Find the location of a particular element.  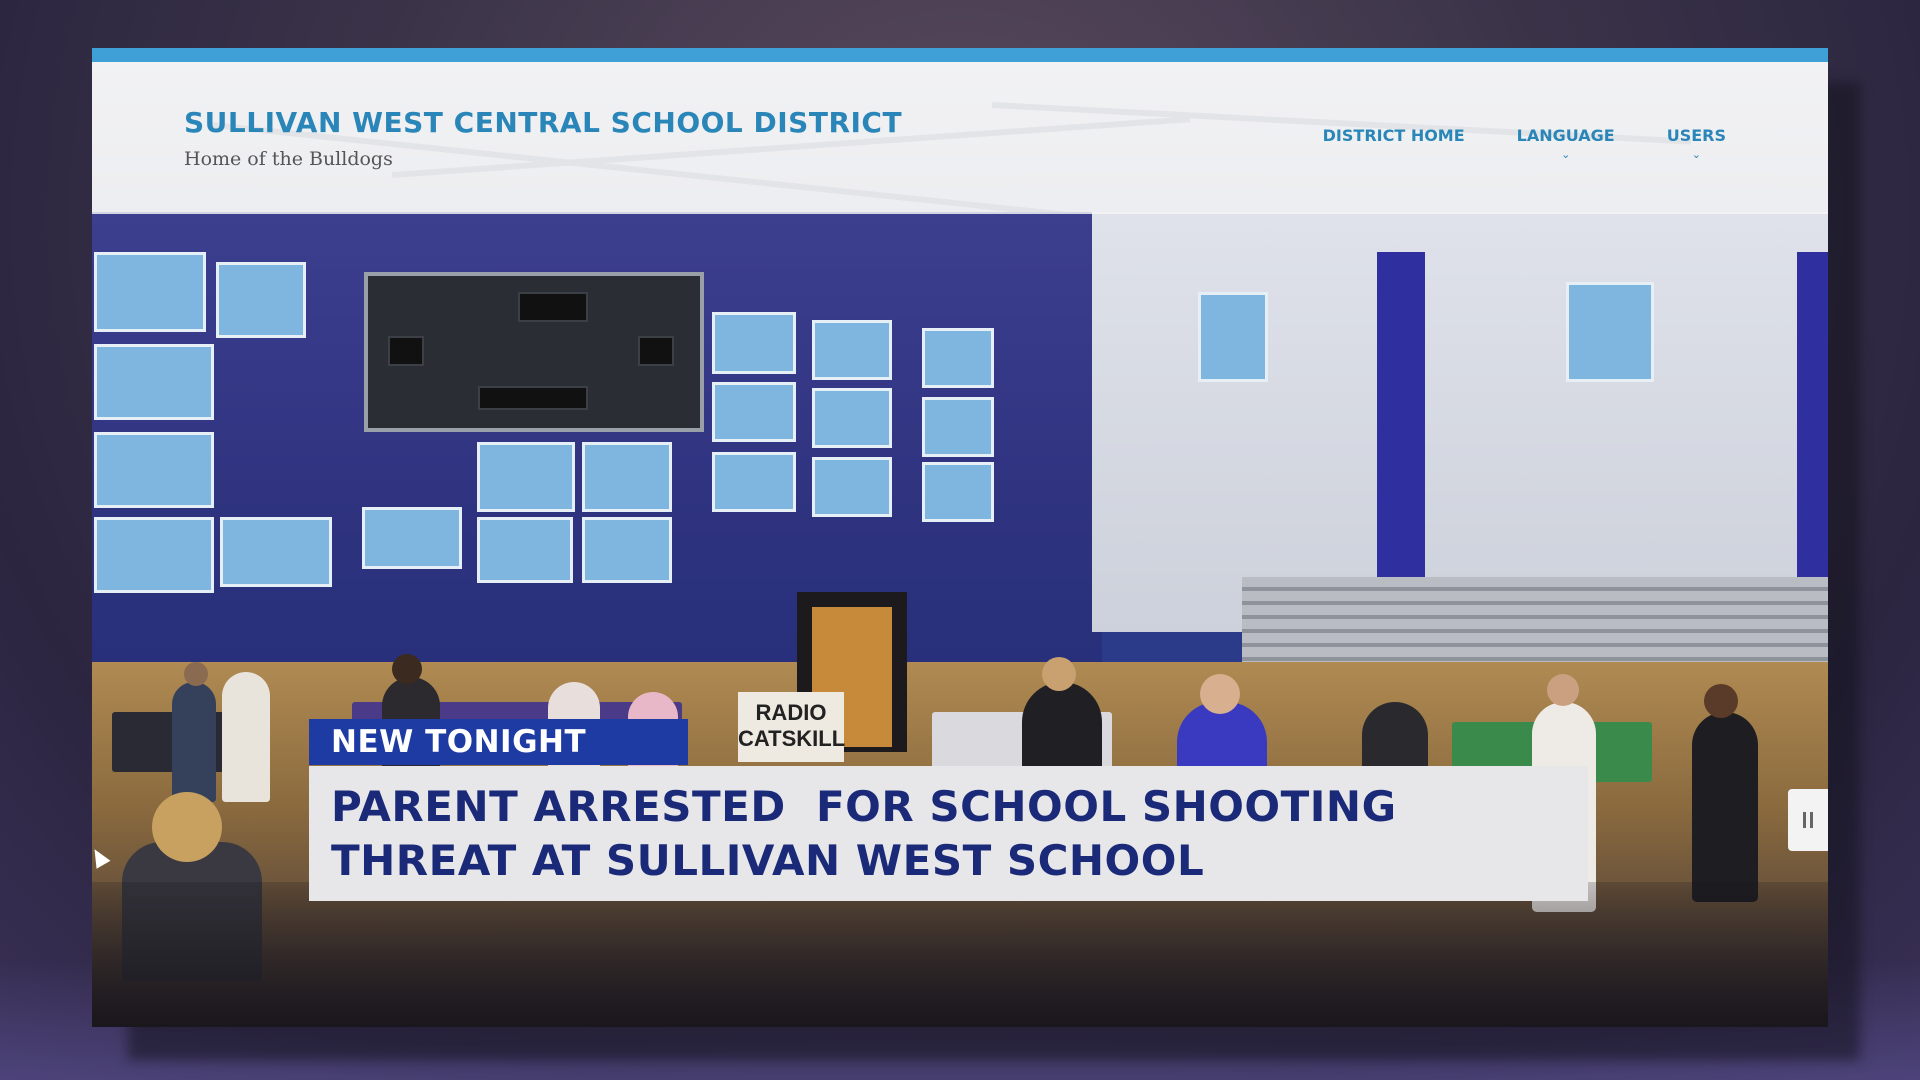

nav-language: LANGUAGE ⌄ is located at coordinates (1565, 143).